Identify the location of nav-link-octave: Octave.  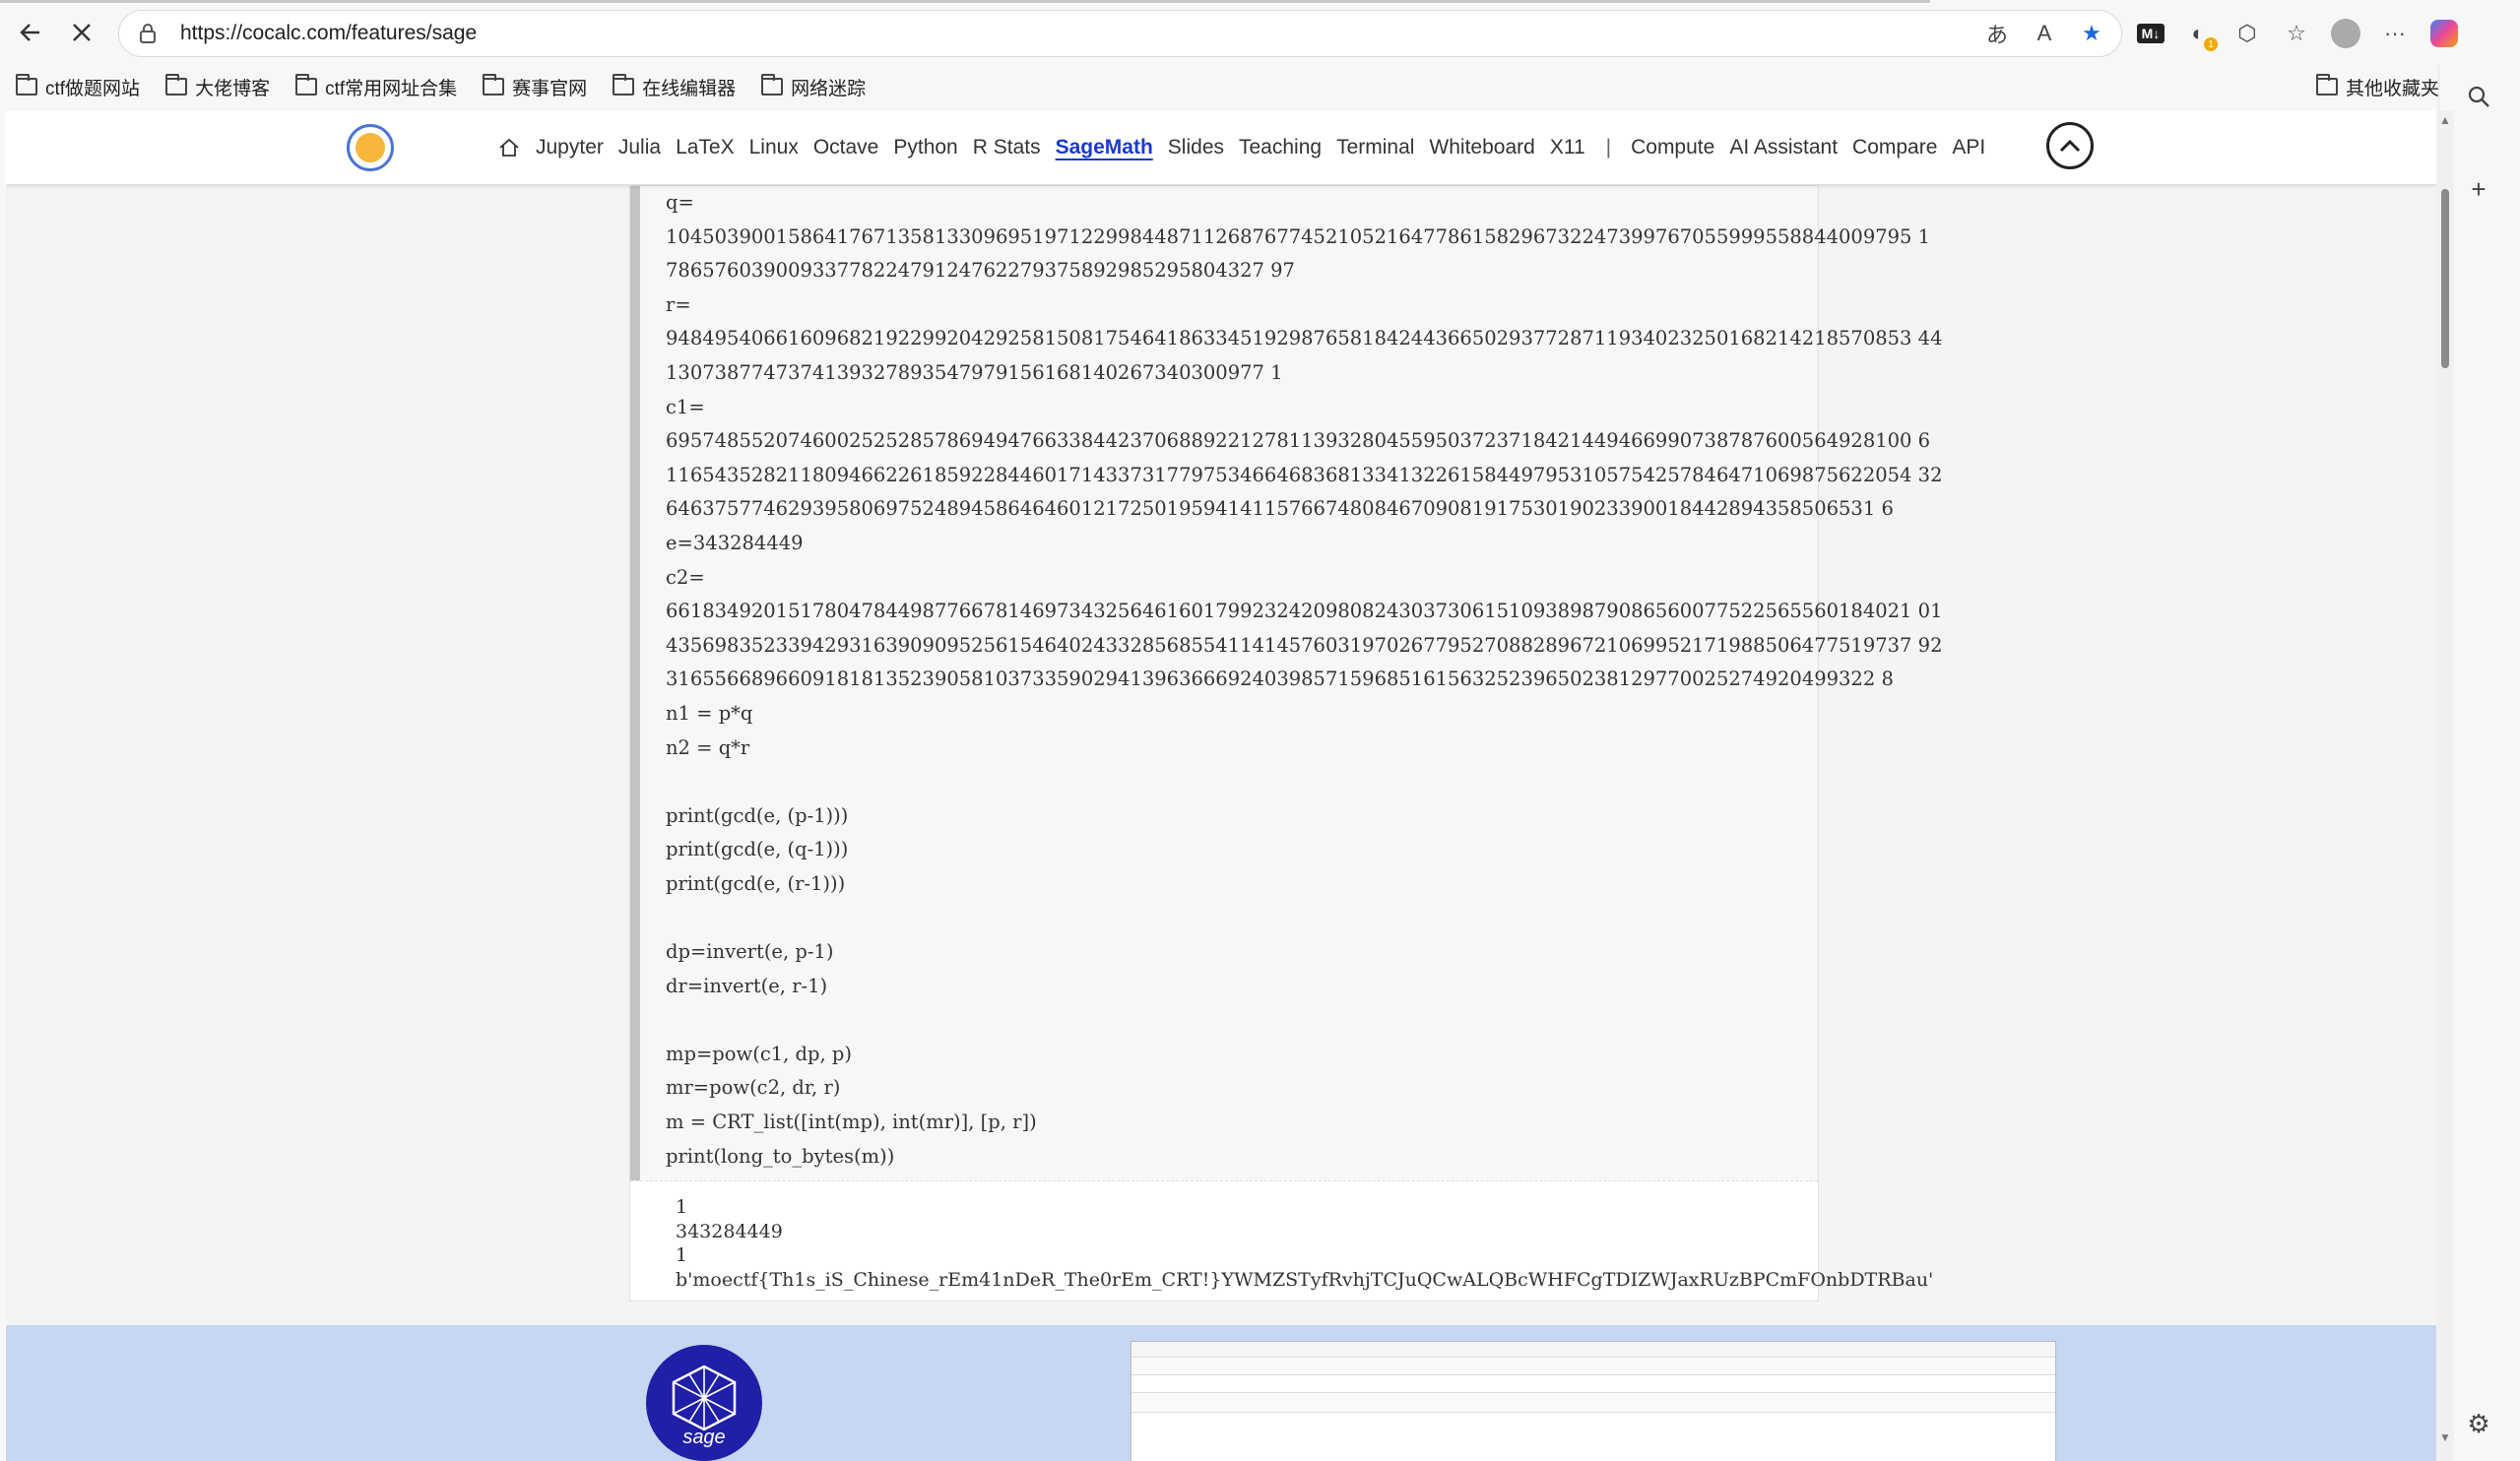
(846, 147).